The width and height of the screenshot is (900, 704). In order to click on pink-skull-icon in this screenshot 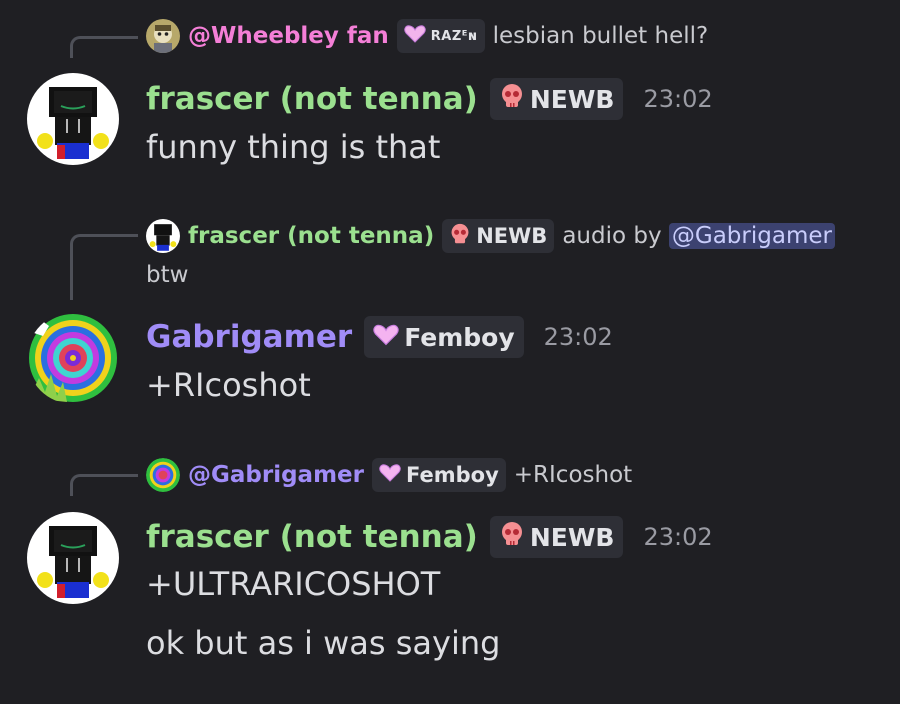, I will do `click(512, 537)`.